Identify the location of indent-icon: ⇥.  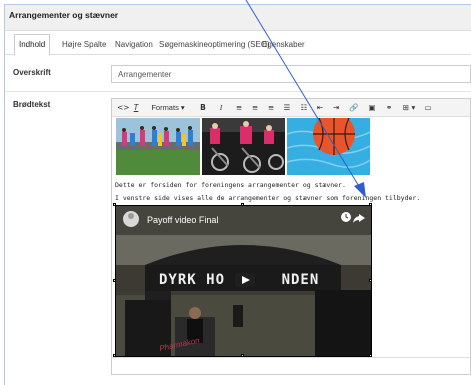
(336, 108).